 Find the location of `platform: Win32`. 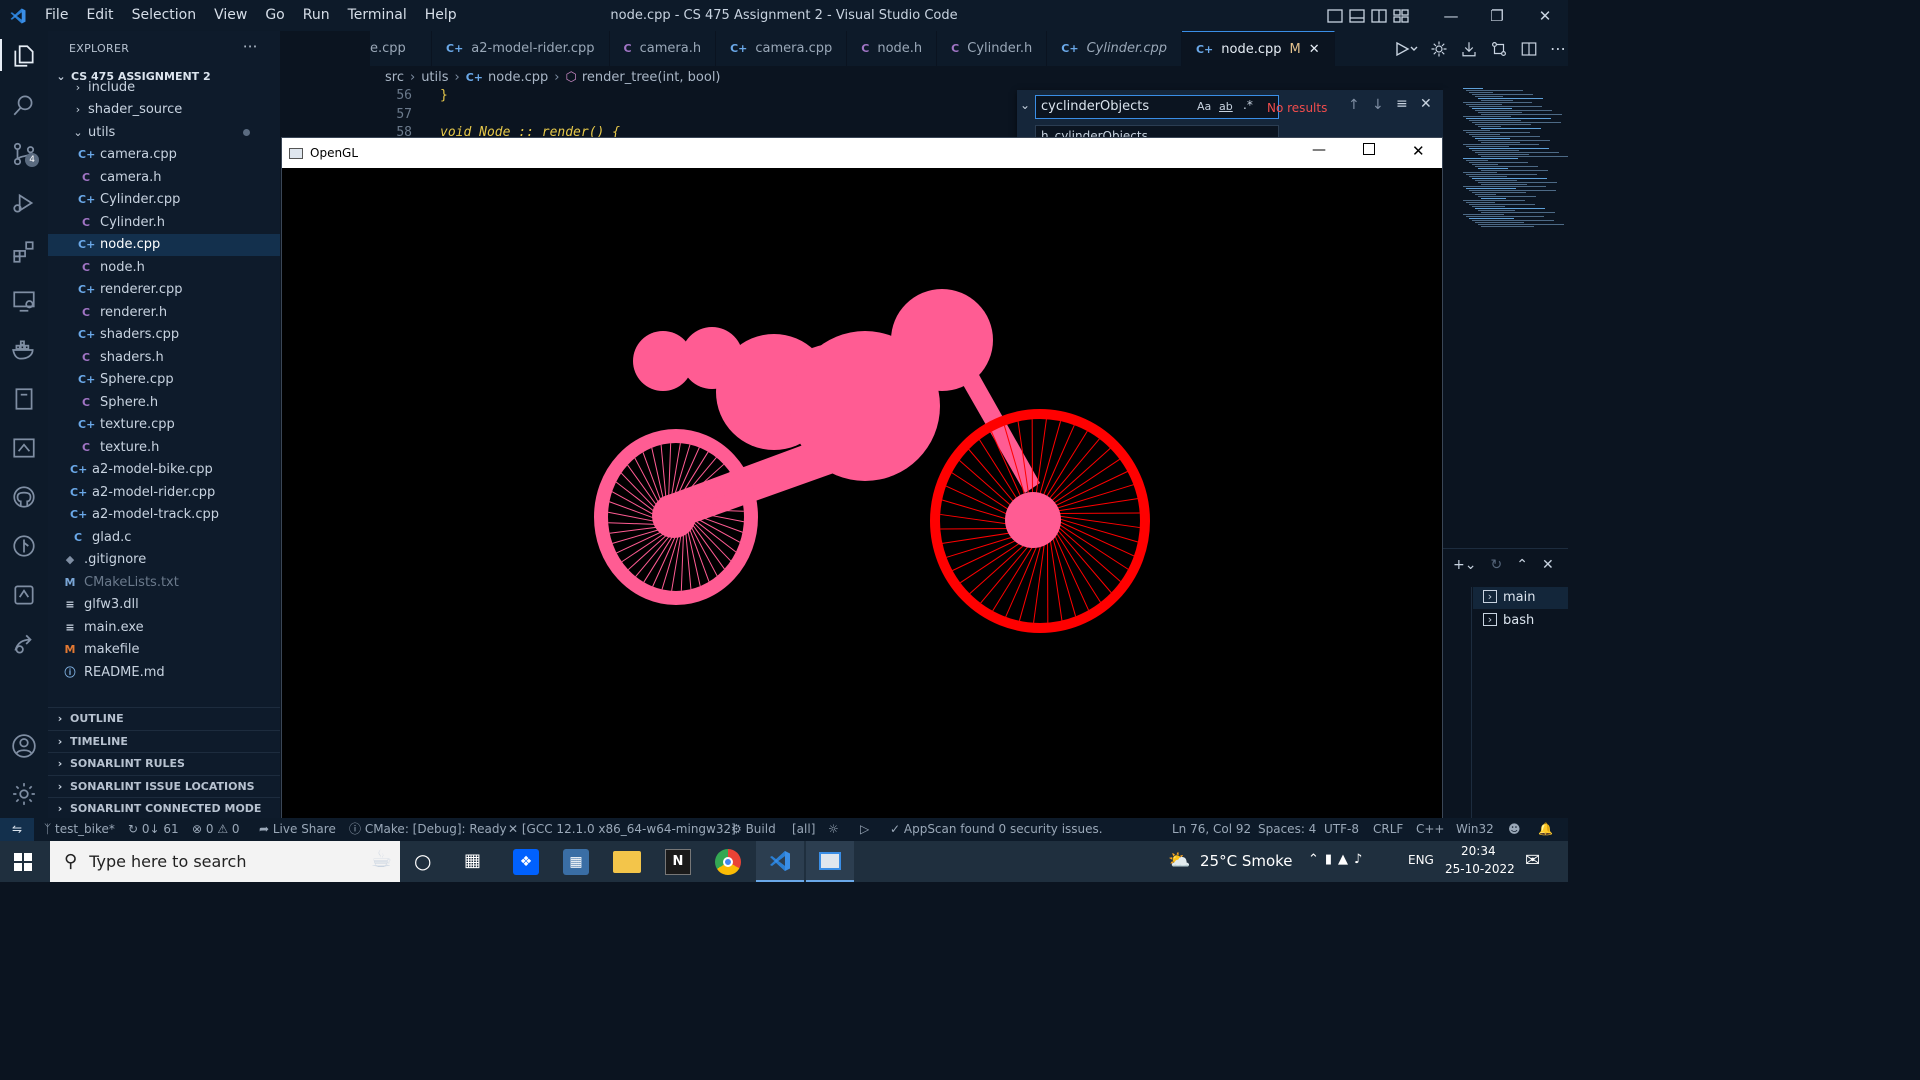

platform: Win32 is located at coordinates (1475, 829).